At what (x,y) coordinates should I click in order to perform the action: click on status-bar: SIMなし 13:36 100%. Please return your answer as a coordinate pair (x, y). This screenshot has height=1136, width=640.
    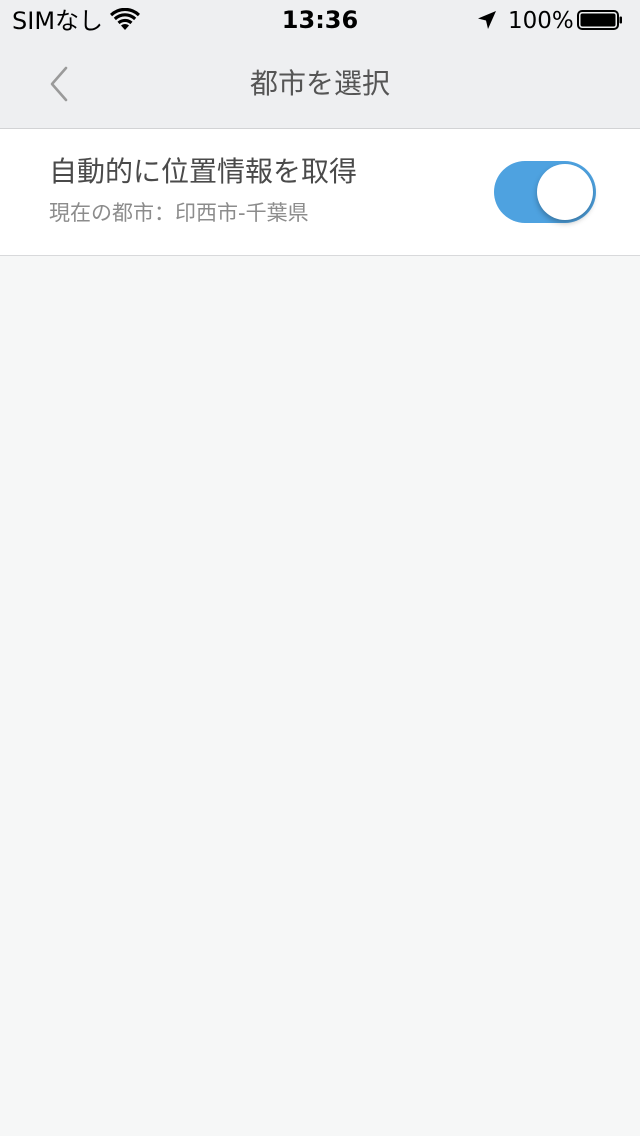
    Looking at the image, I should click on (320, 21).